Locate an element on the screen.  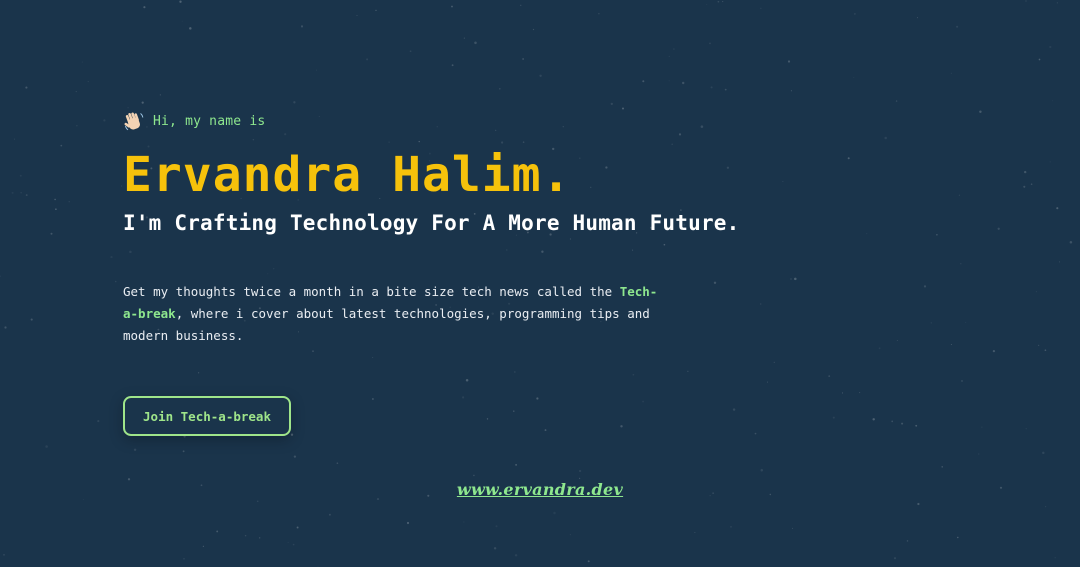
website-link: www.ervandra.dev is located at coordinates (540, 489).